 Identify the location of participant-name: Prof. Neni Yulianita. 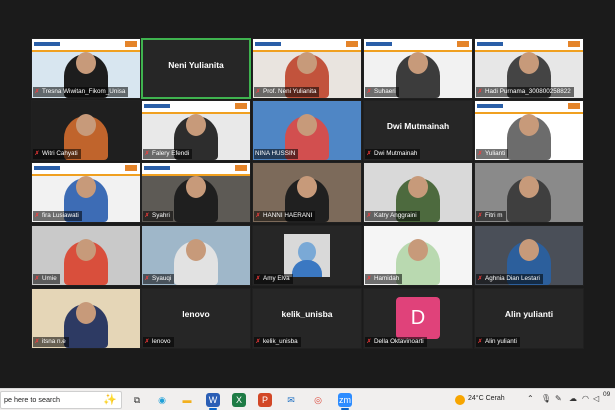
(290, 91).